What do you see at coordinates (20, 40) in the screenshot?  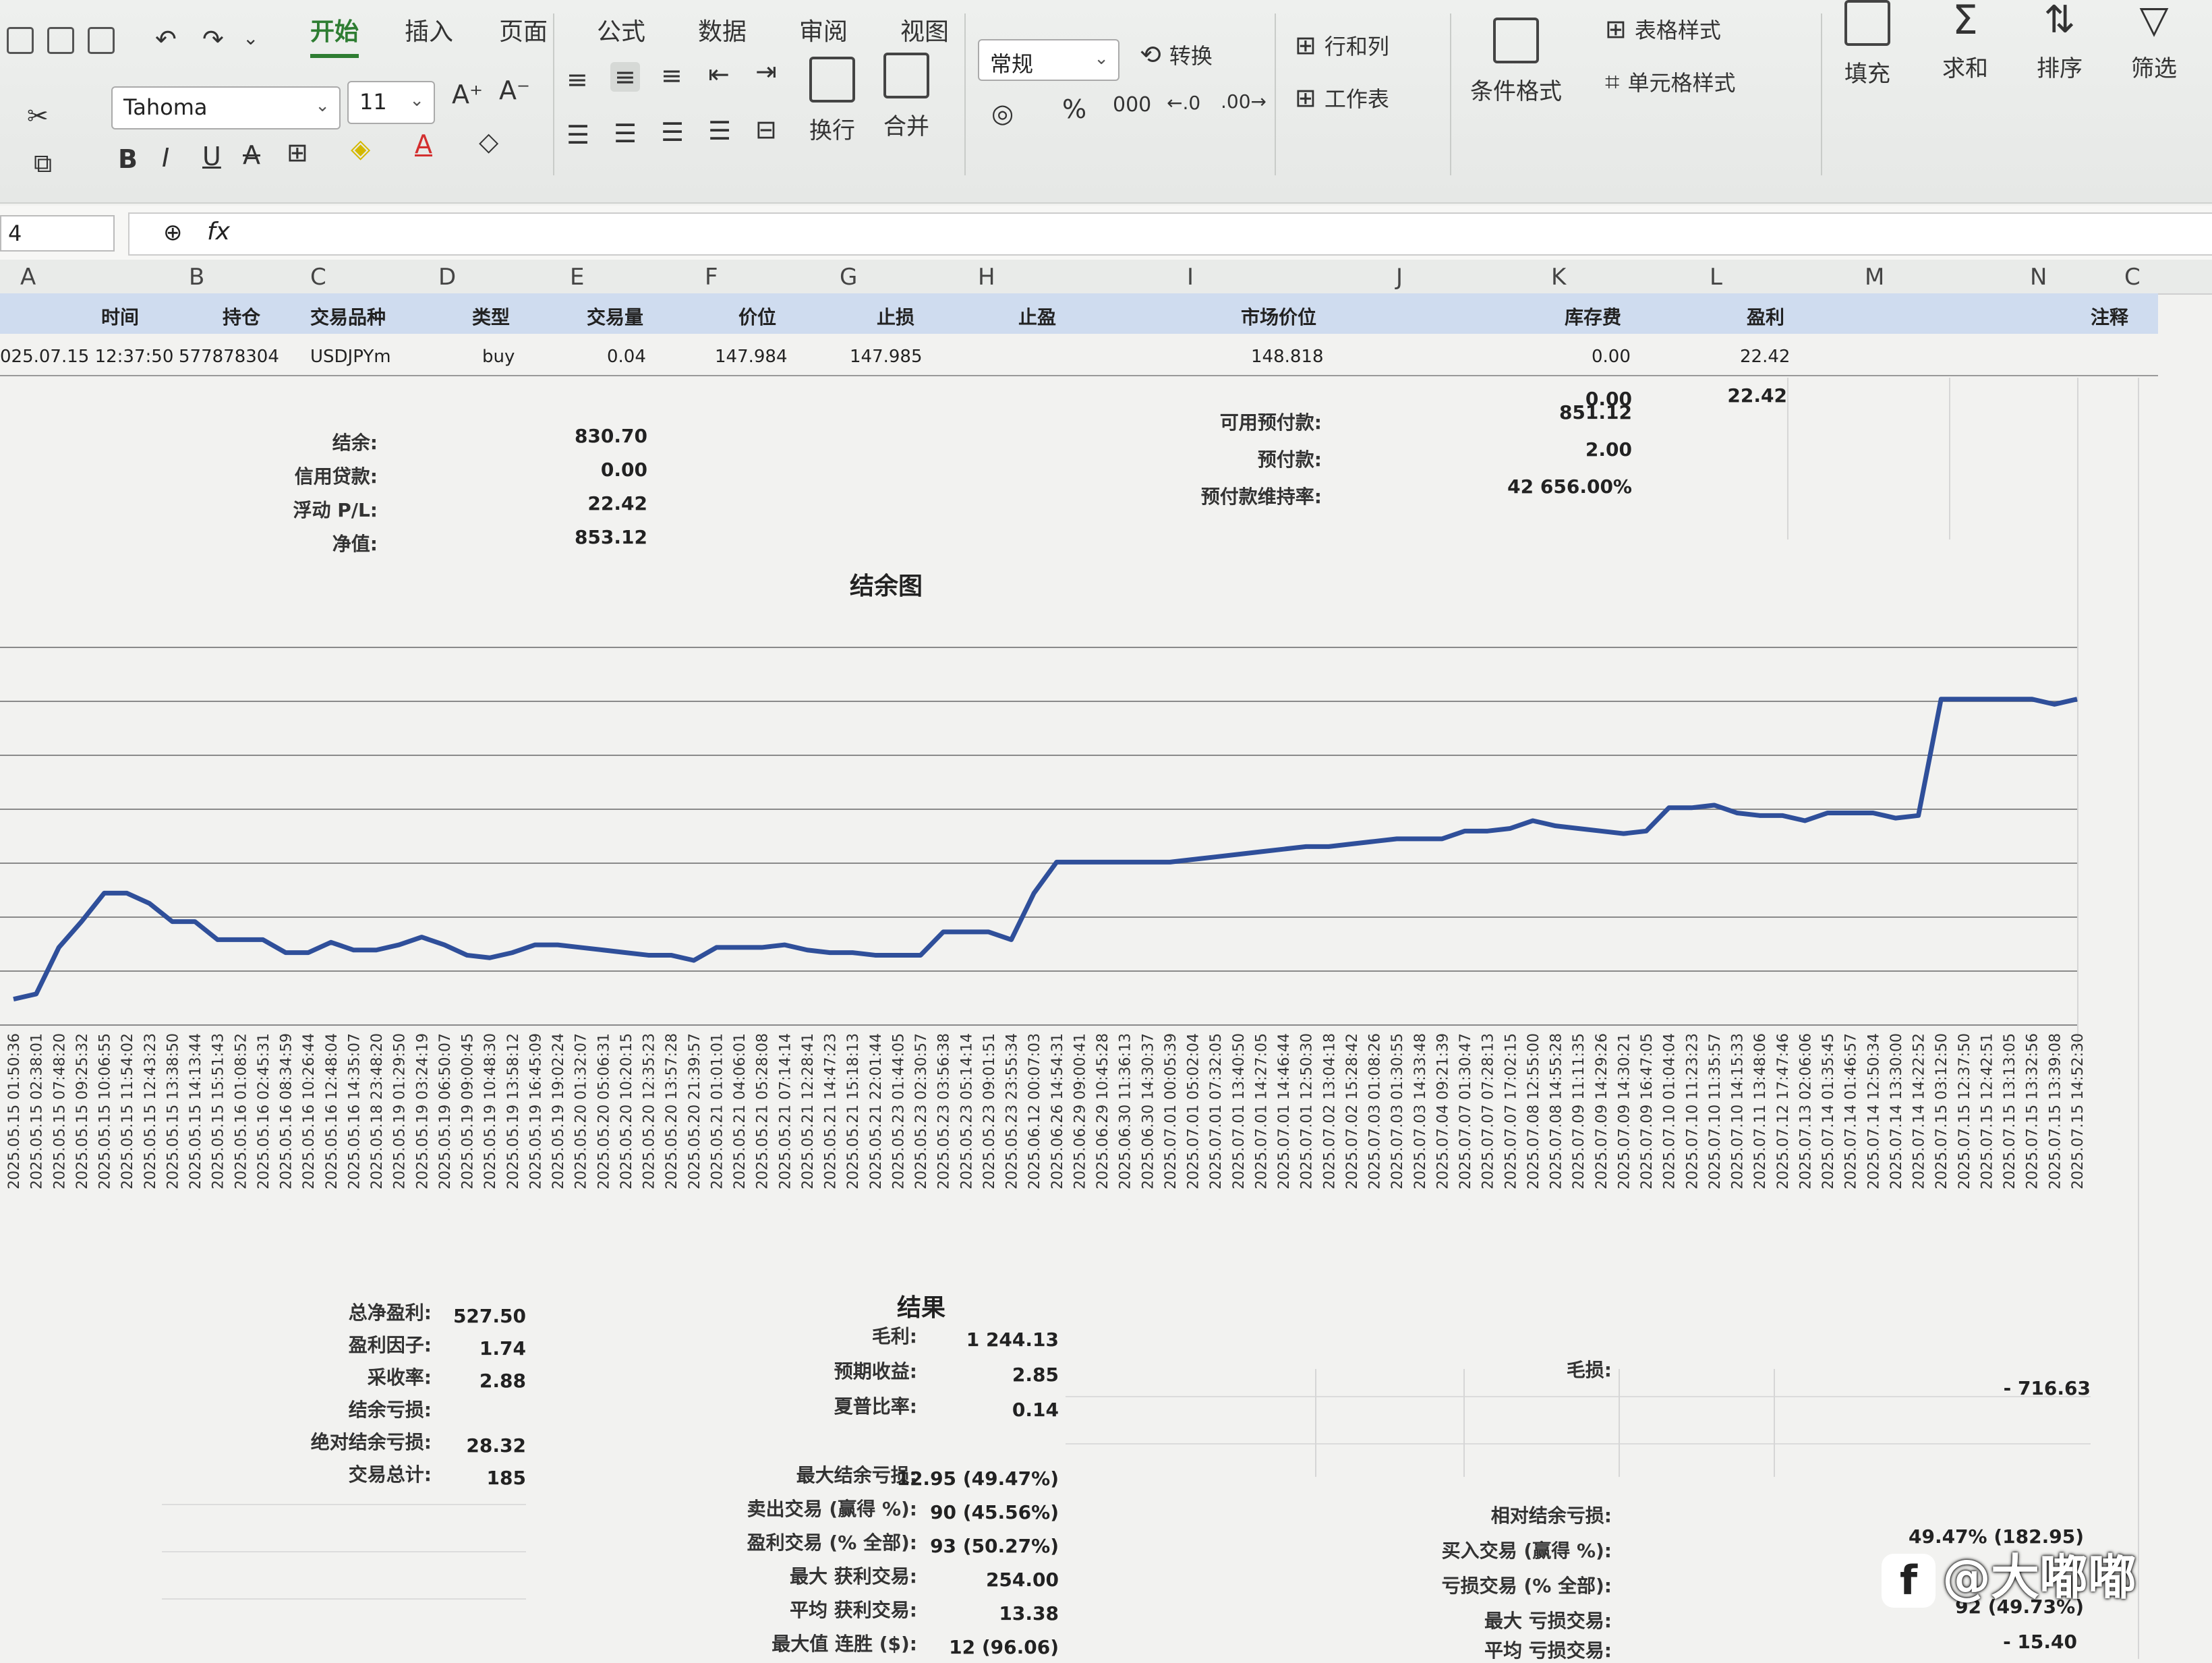 I see `save-icon` at bounding box center [20, 40].